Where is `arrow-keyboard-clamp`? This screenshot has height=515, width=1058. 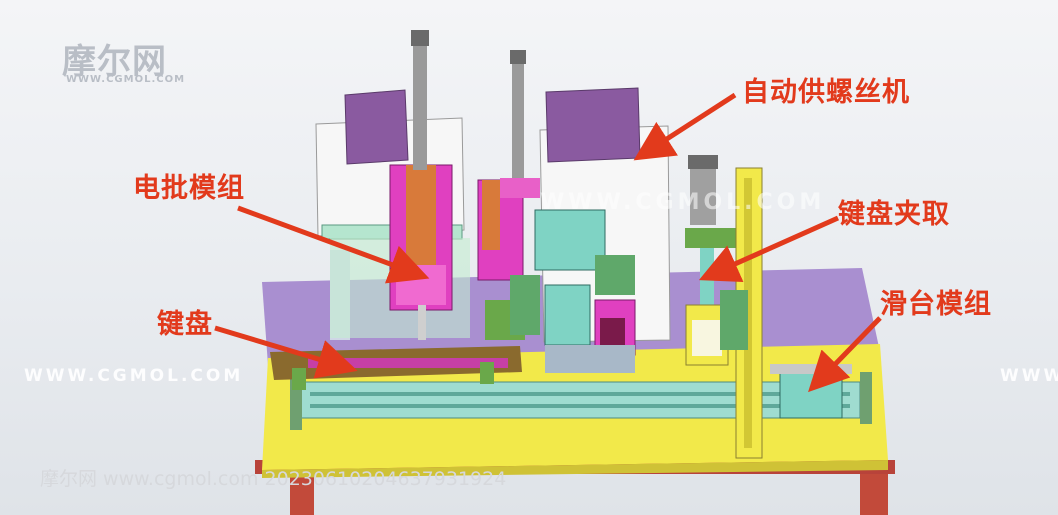 arrow-keyboard-clamp is located at coordinates (769, 249).